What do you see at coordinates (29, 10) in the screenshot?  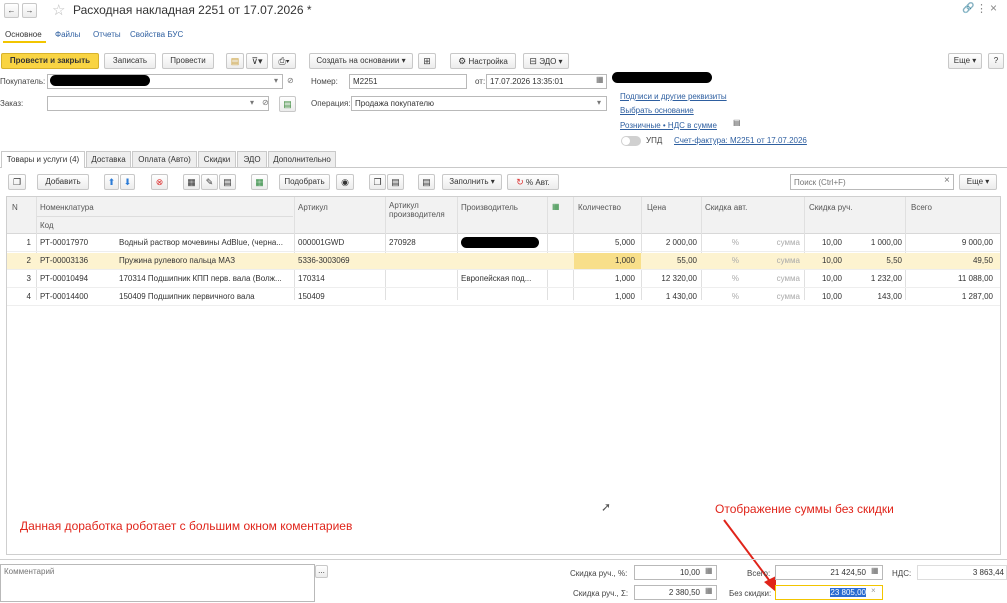 I see `forward-button: →` at bounding box center [29, 10].